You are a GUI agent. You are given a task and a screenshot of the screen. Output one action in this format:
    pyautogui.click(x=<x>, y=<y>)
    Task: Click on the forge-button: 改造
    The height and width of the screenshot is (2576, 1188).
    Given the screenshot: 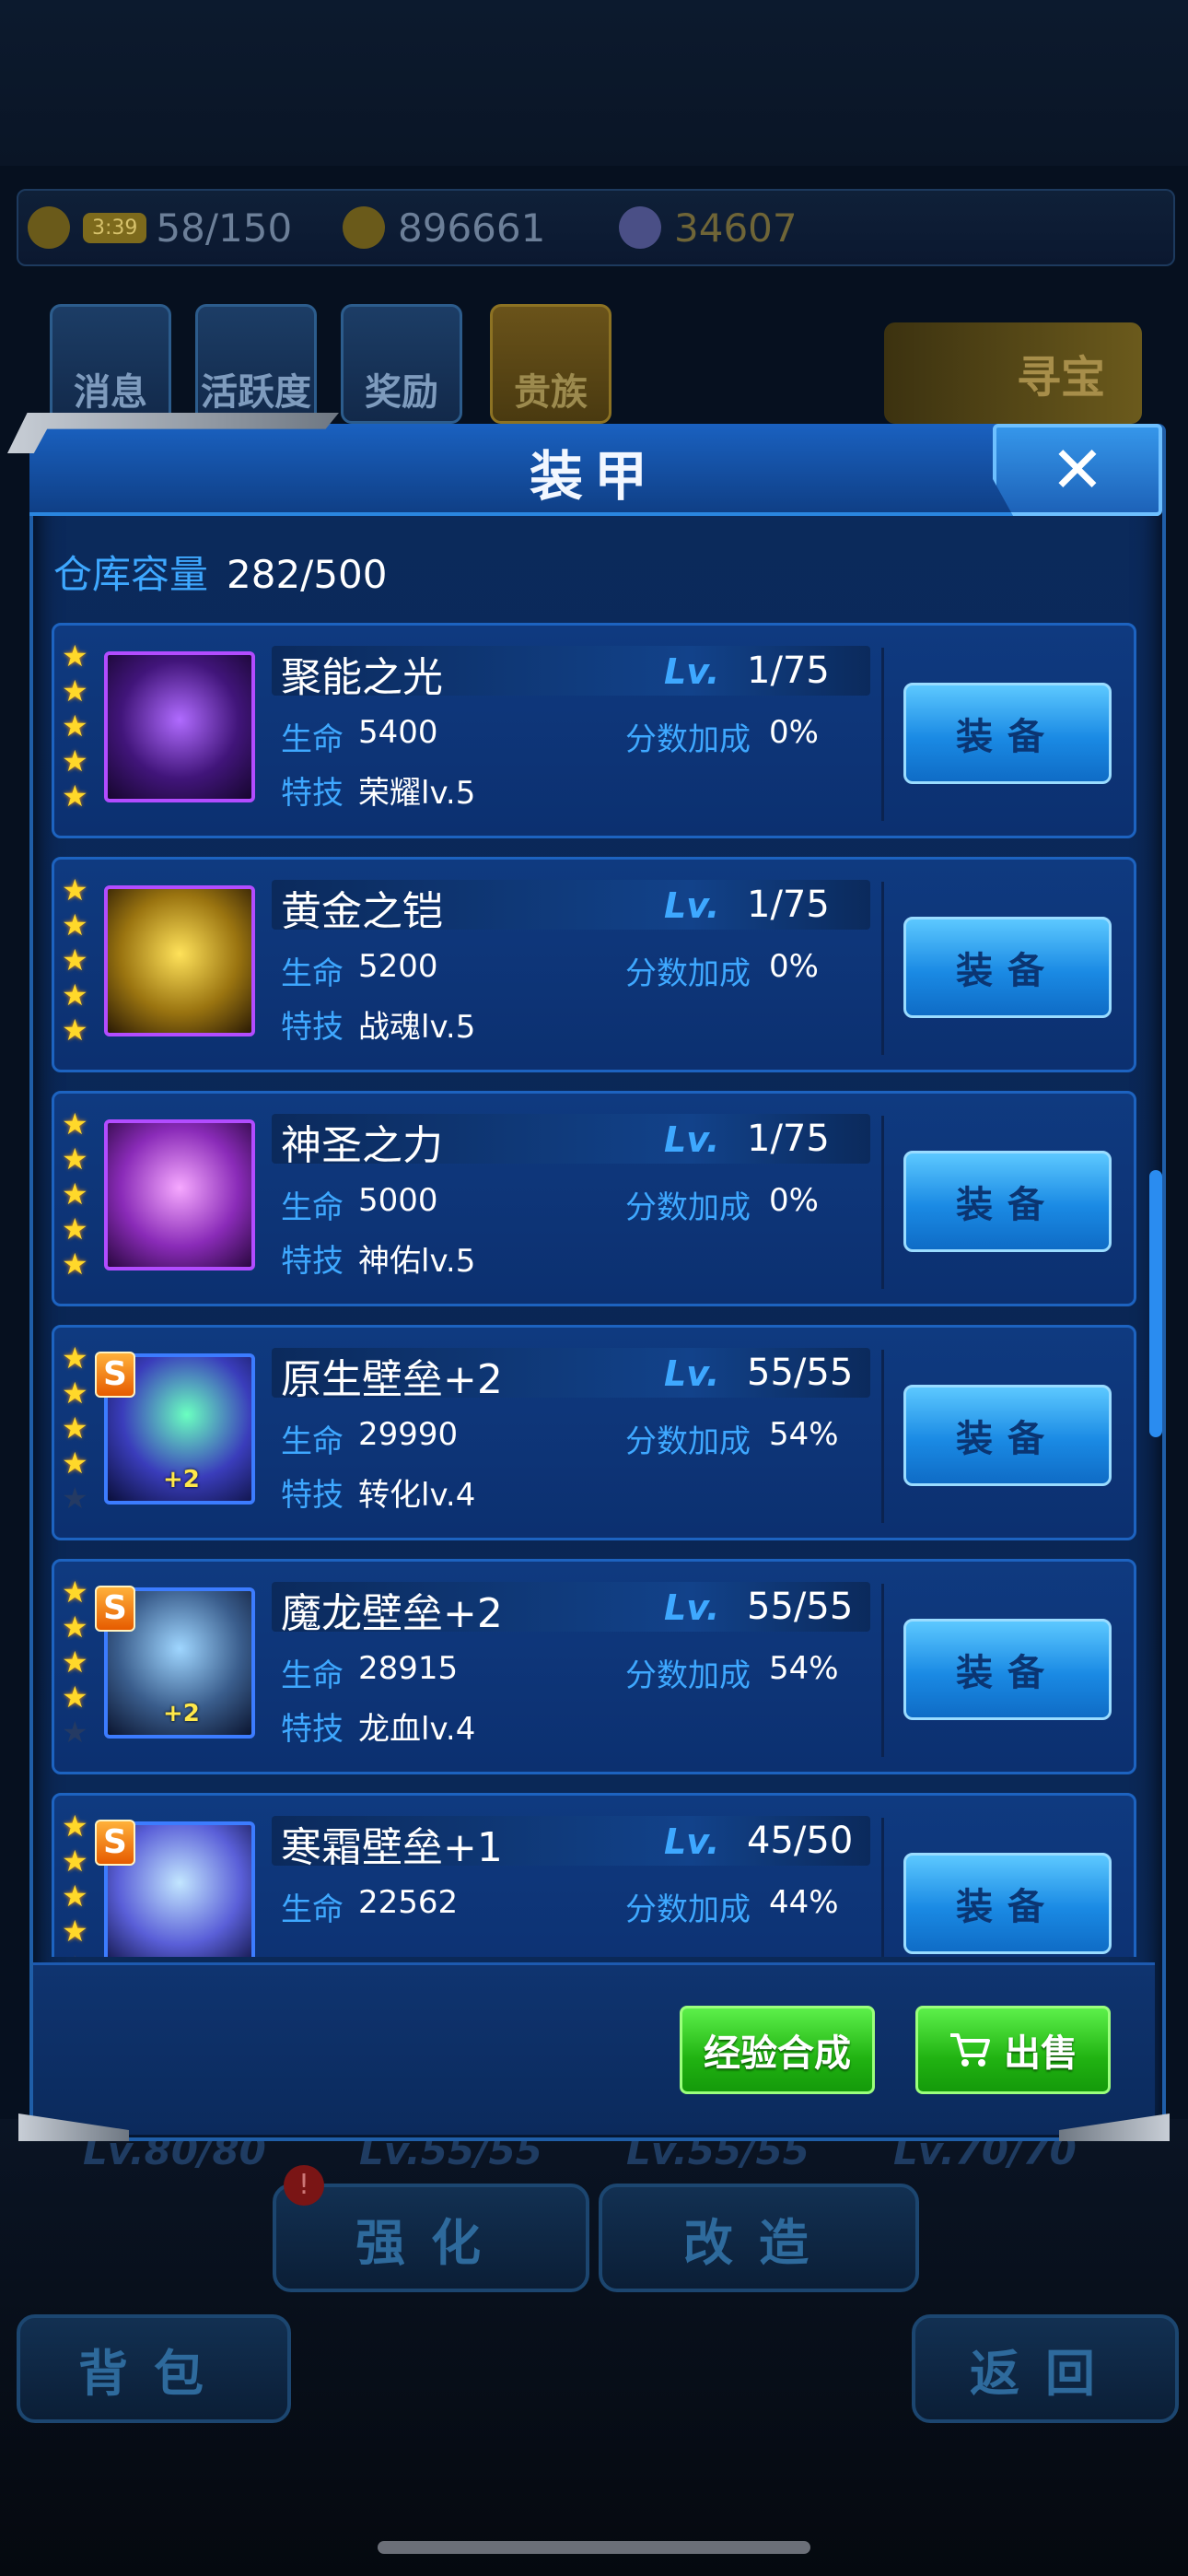 What is the action you would take?
    pyautogui.click(x=759, y=2238)
    